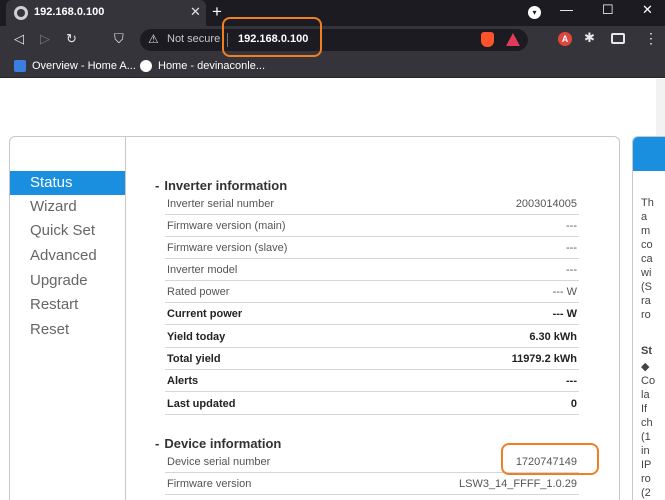 The image size is (665, 500). What do you see at coordinates (193, 39) in the screenshot?
I see `security-label: Not secure` at bounding box center [193, 39].